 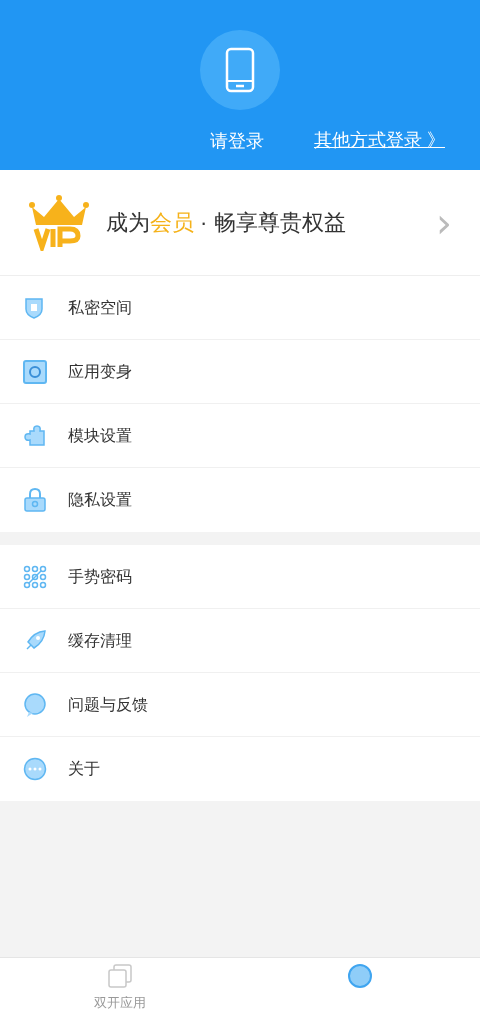 I want to click on menu-item-label: 手势密码, so click(x=100, y=576).